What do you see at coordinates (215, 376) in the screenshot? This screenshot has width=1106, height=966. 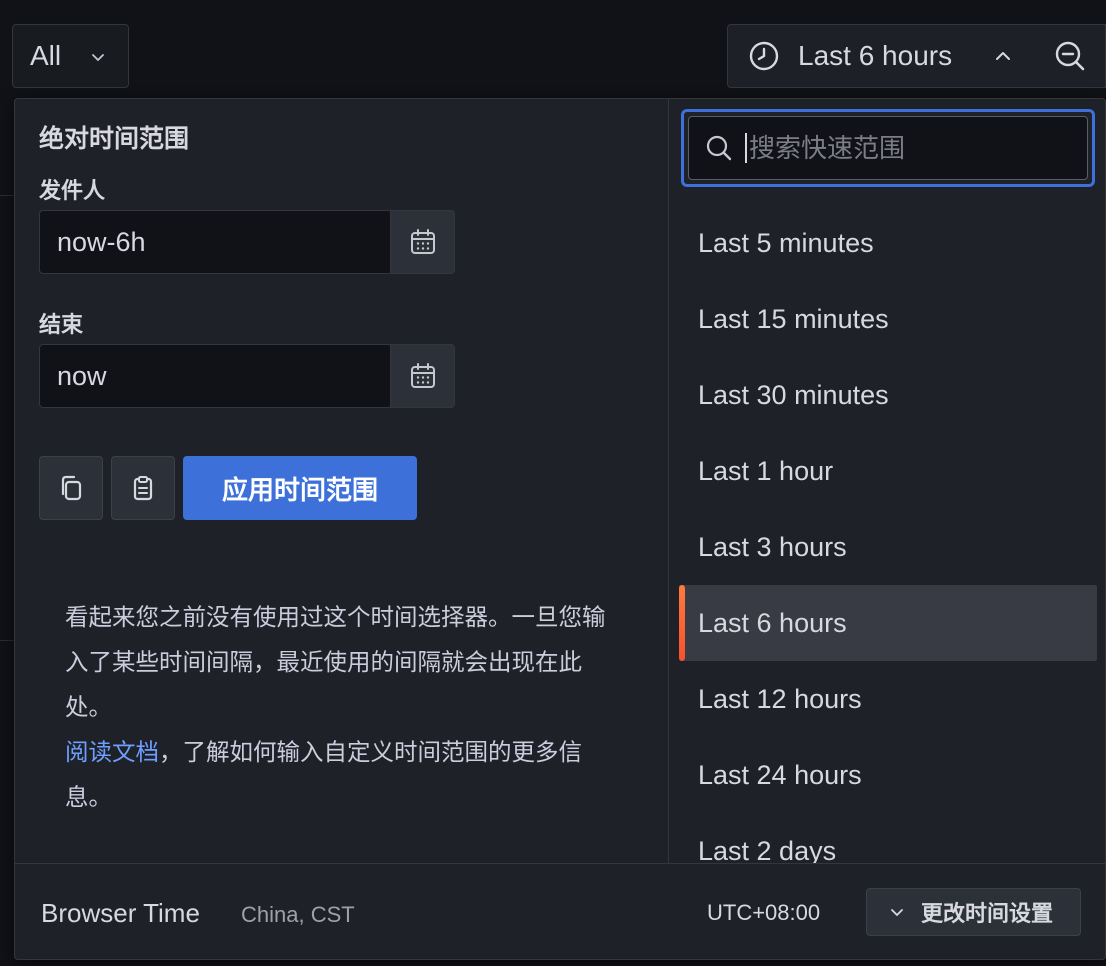 I see `to-input: now` at bounding box center [215, 376].